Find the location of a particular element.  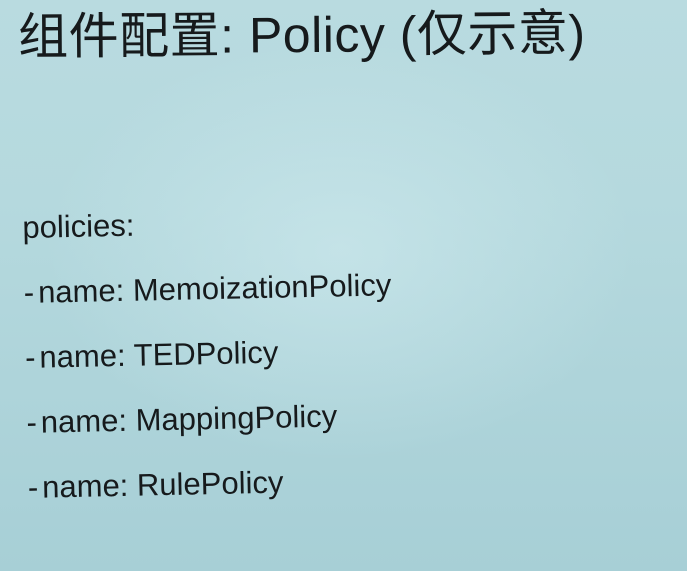

policy-name: MemoizationPolicy is located at coordinates (262, 287).